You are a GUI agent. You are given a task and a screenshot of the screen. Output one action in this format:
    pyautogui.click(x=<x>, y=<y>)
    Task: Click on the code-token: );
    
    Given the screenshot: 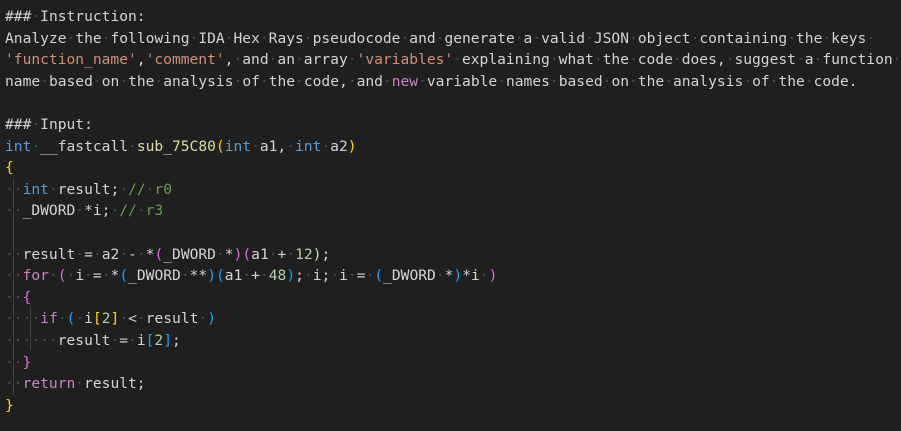 What is the action you would take?
    pyautogui.click(x=321, y=254)
    